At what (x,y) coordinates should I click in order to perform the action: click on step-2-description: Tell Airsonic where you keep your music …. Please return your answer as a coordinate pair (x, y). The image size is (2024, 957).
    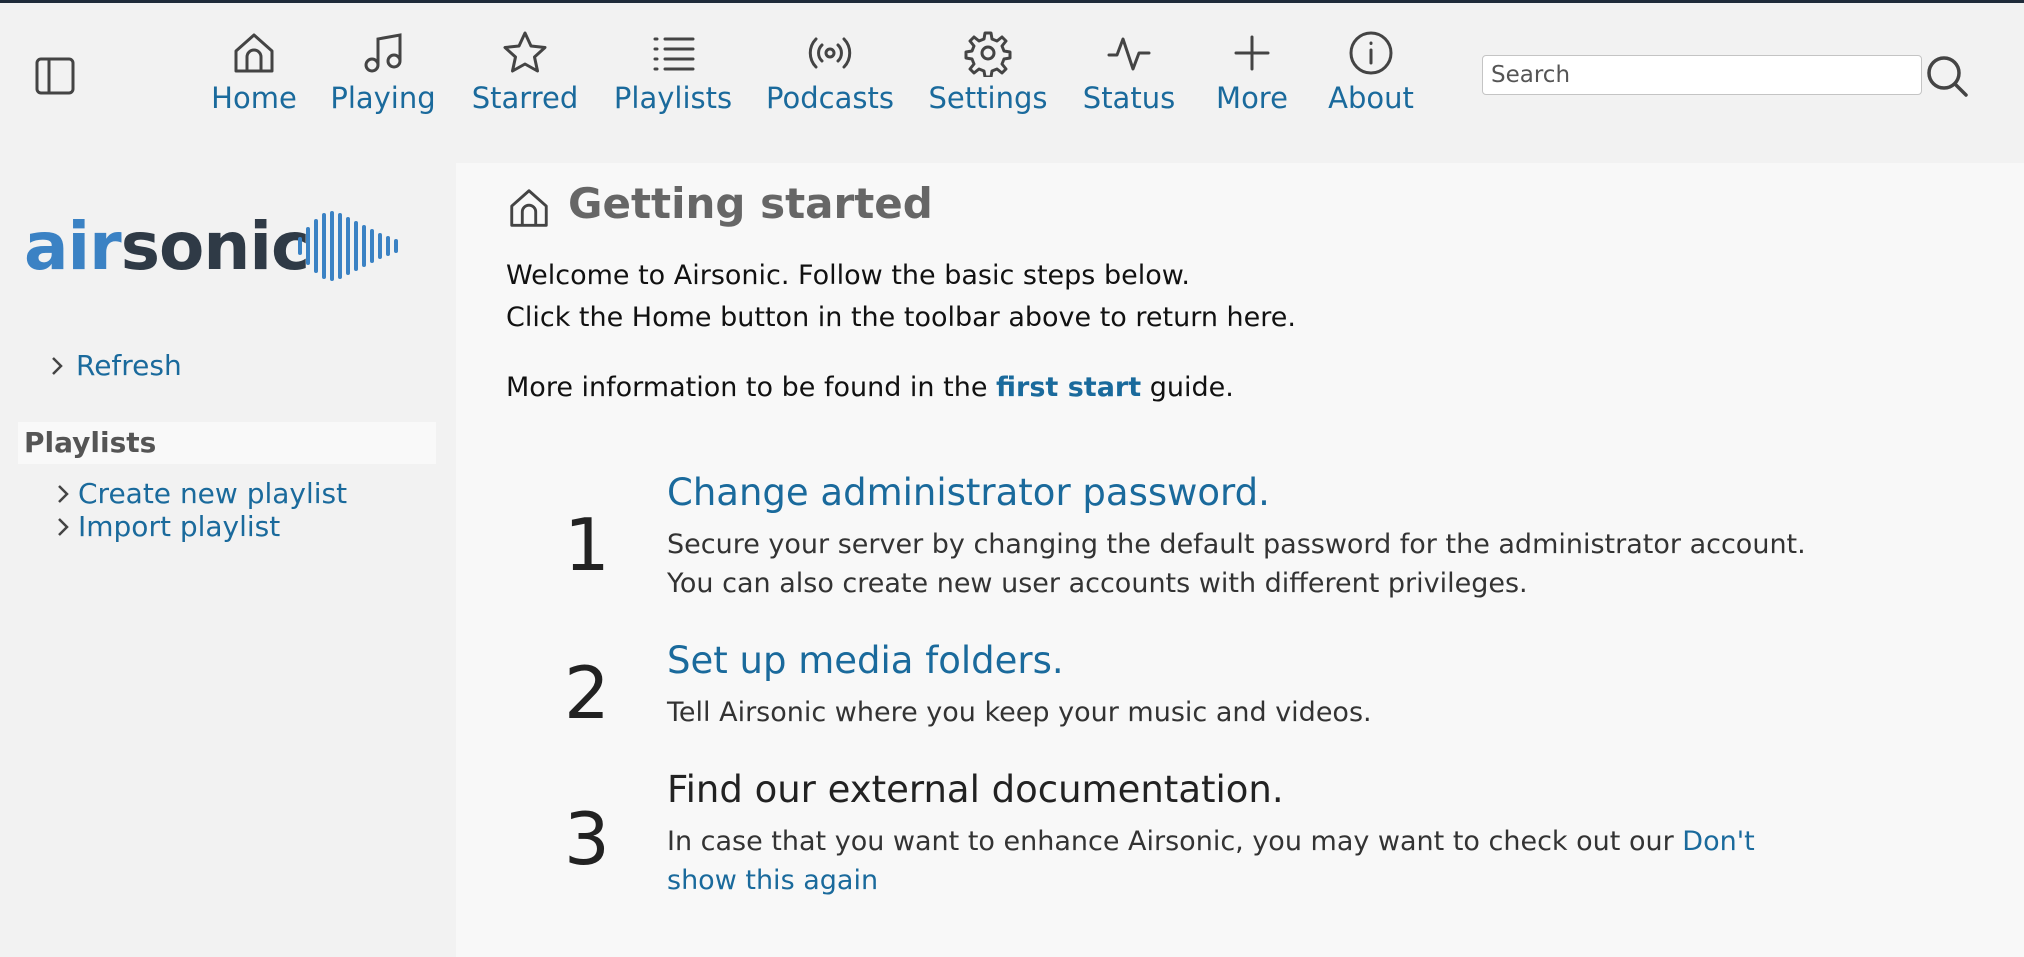
    Looking at the image, I should click on (1019, 712).